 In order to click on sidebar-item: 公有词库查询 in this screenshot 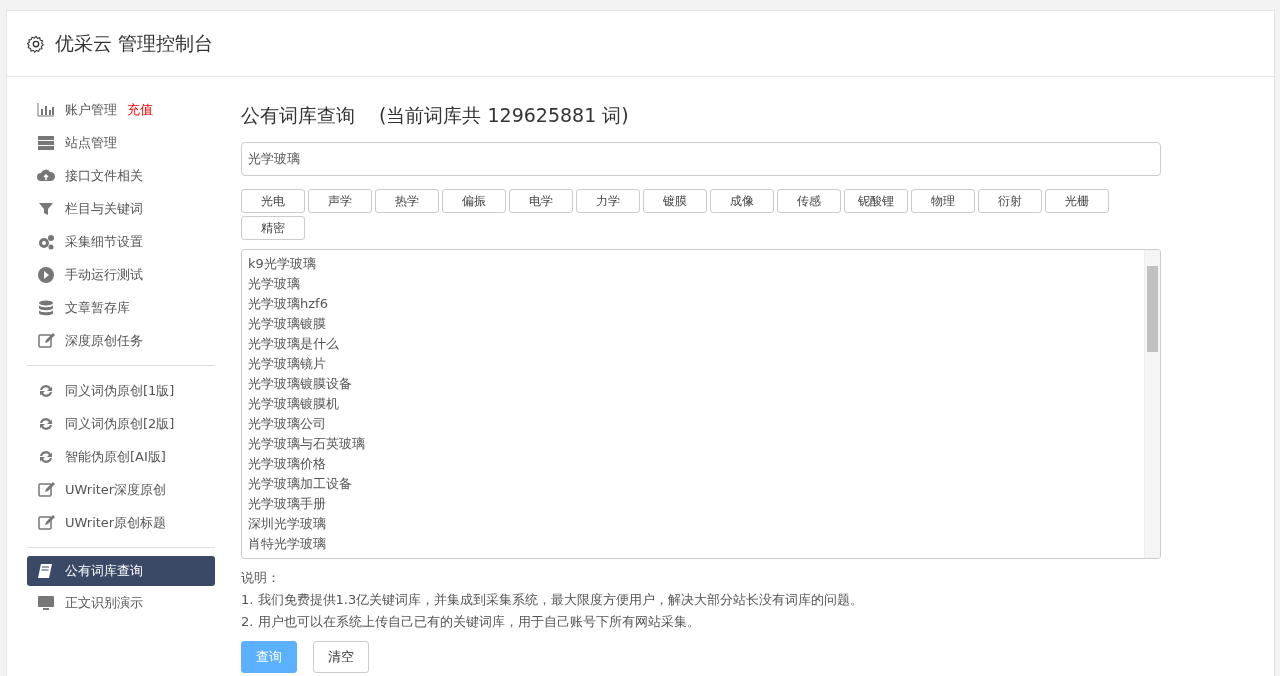, I will do `click(121, 571)`.